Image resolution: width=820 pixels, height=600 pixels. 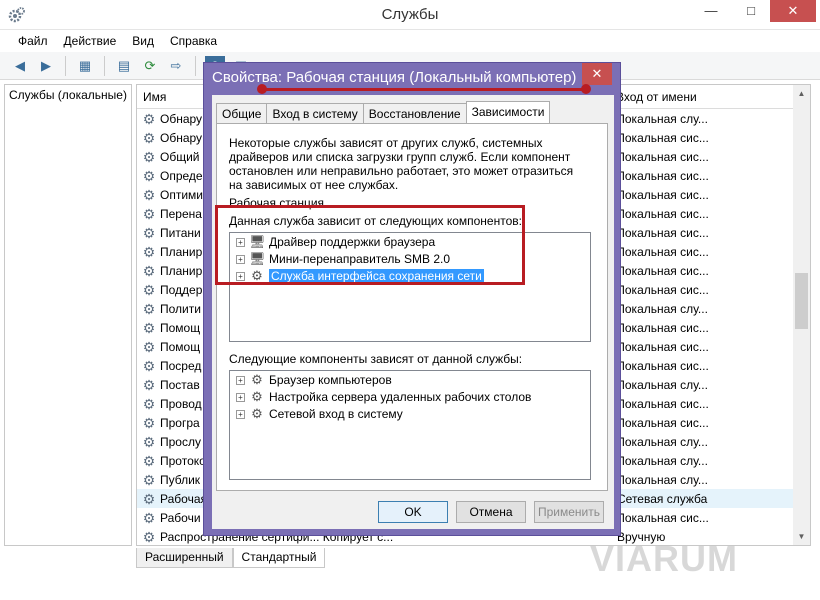 What do you see at coordinates (181, 175) in the screenshot?
I see `service-name: Опреде` at bounding box center [181, 175].